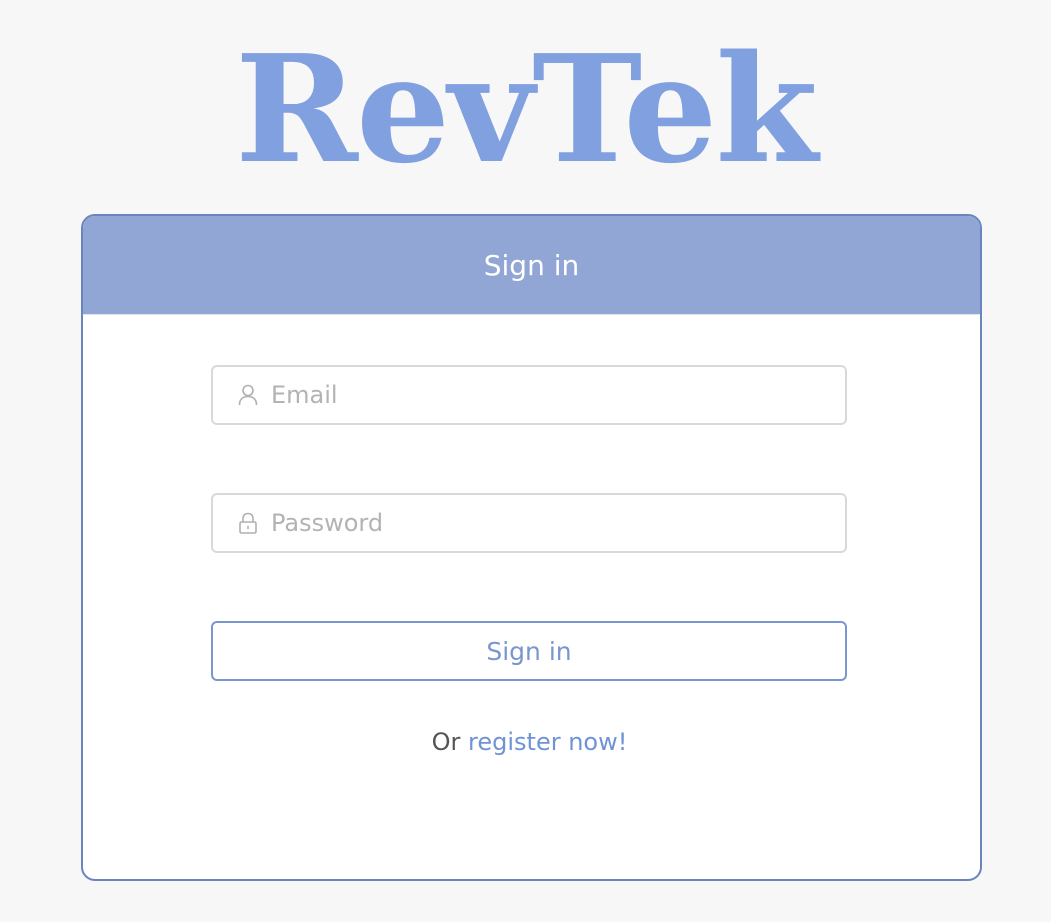  I want to click on password-input, so click(558, 523).